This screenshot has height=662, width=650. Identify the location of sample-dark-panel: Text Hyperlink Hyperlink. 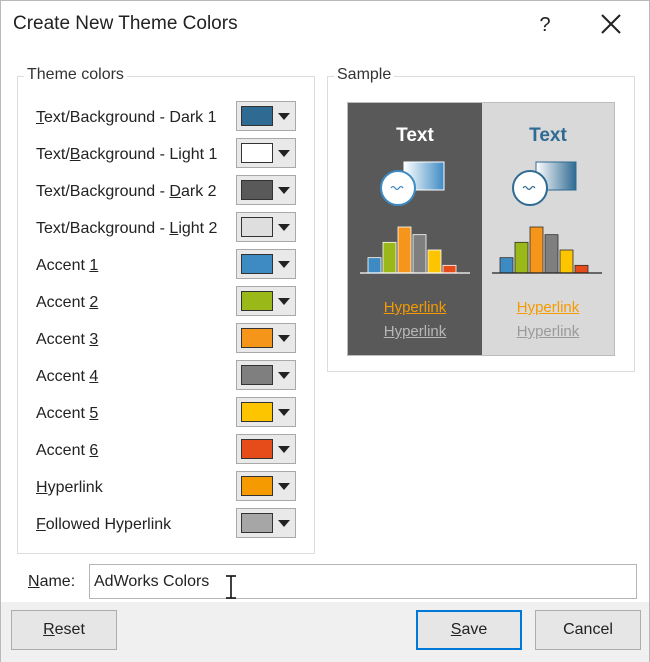
(415, 229).